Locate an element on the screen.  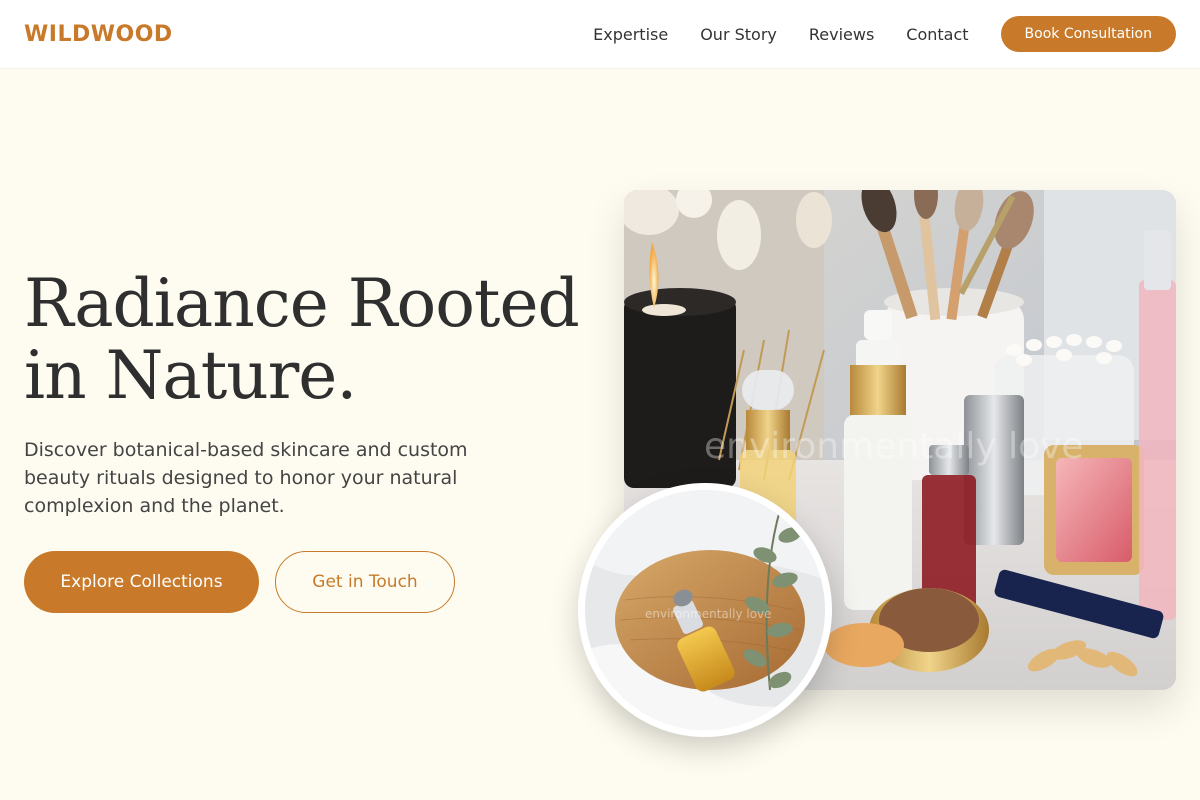
get-in-touch-button: Get in Touch is located at coordinates (365, 582).